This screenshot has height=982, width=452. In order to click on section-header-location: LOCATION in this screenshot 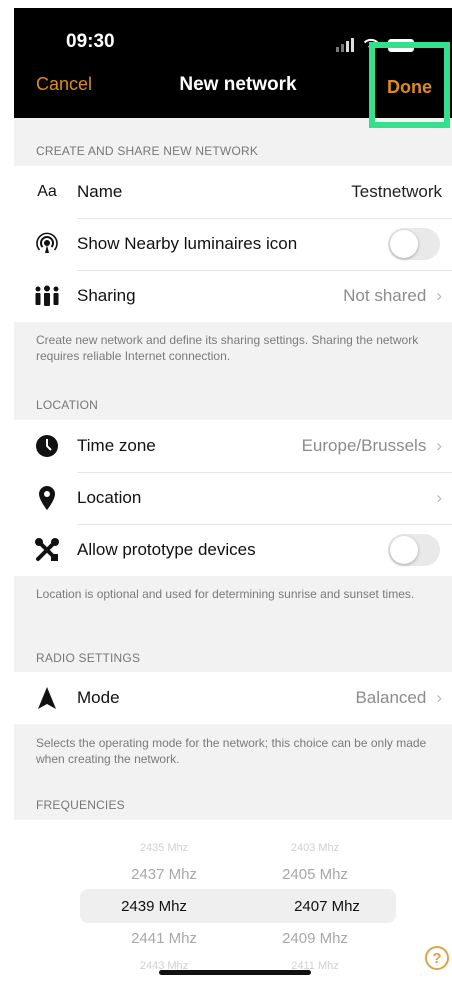, I will do `click(67, 405)`.